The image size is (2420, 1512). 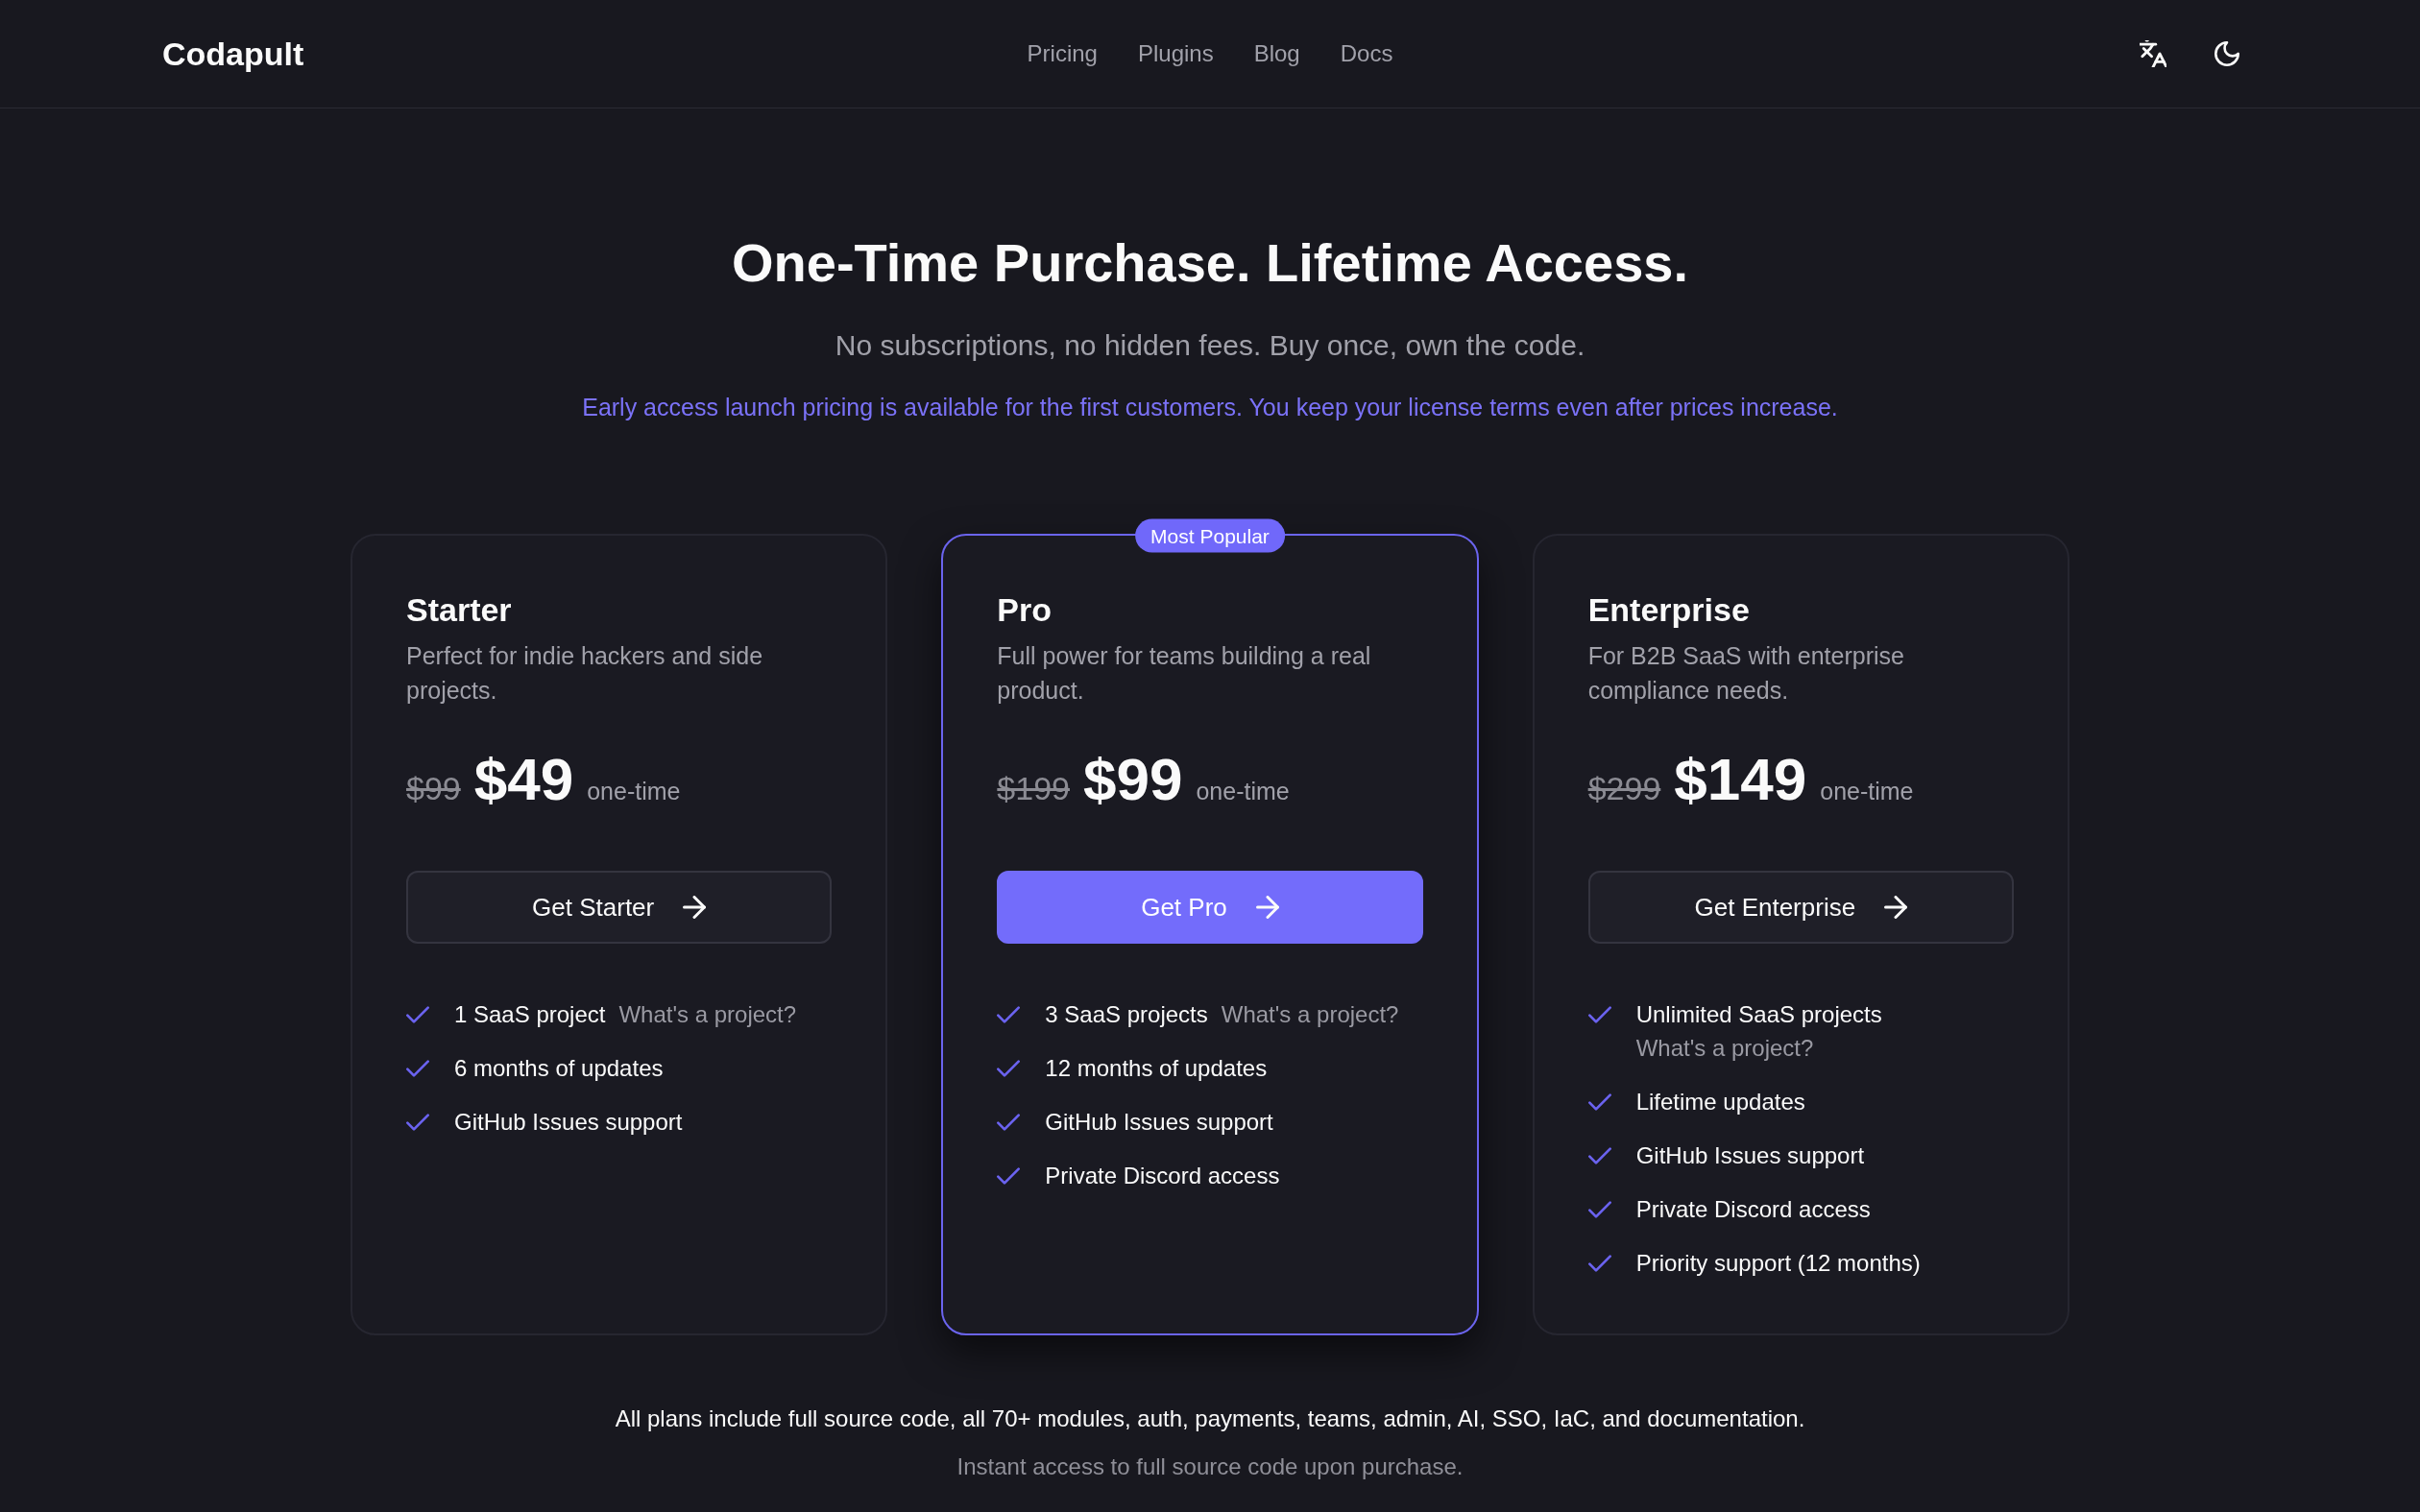 I want to click on old-price: $299, so click(x=1624, y=788).